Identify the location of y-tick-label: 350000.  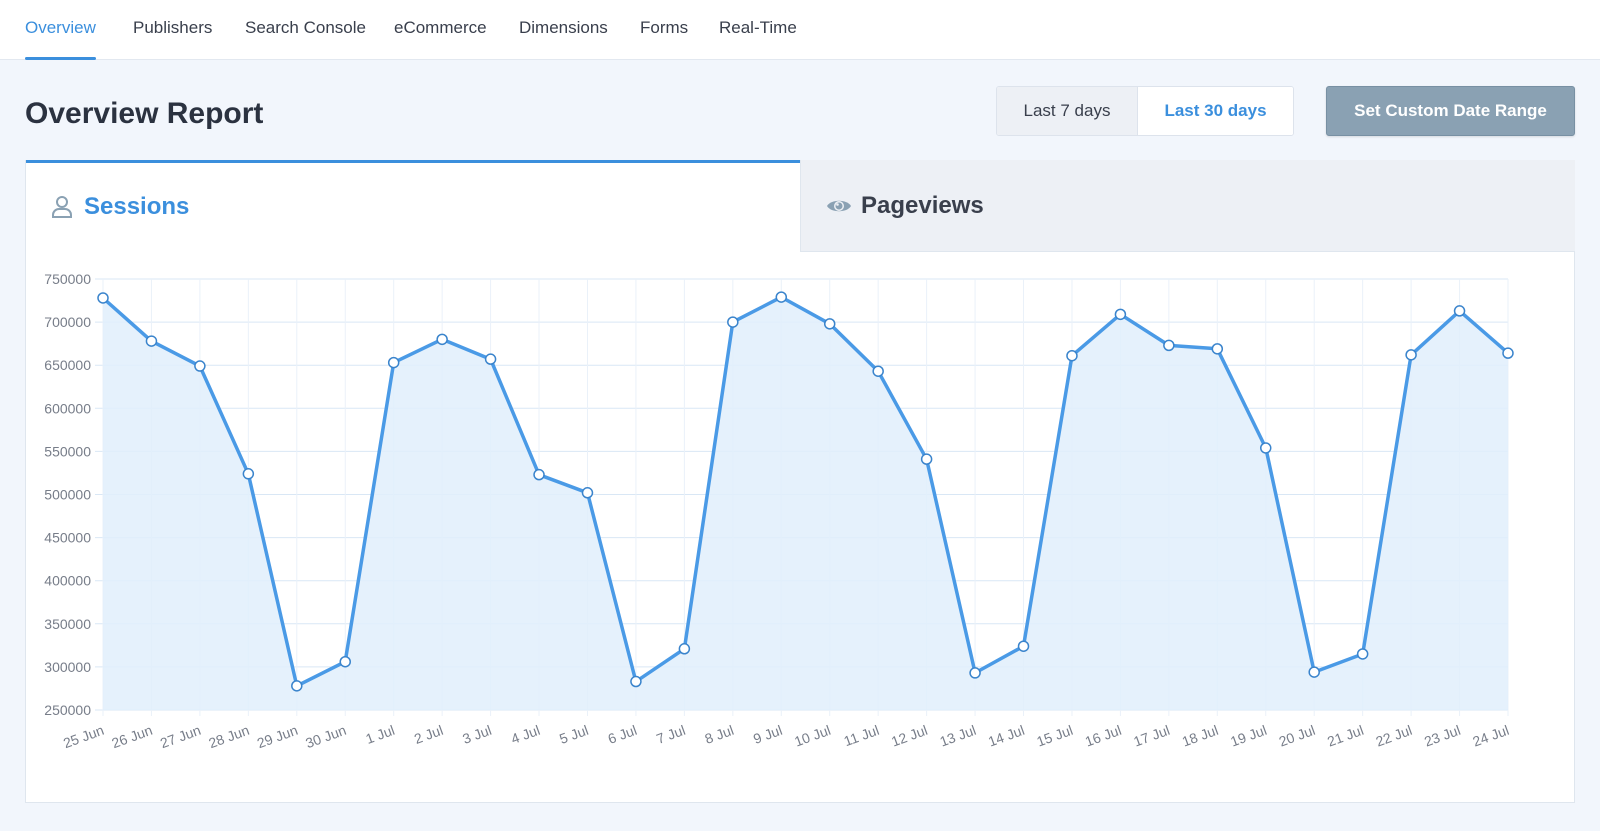
(67, 624).